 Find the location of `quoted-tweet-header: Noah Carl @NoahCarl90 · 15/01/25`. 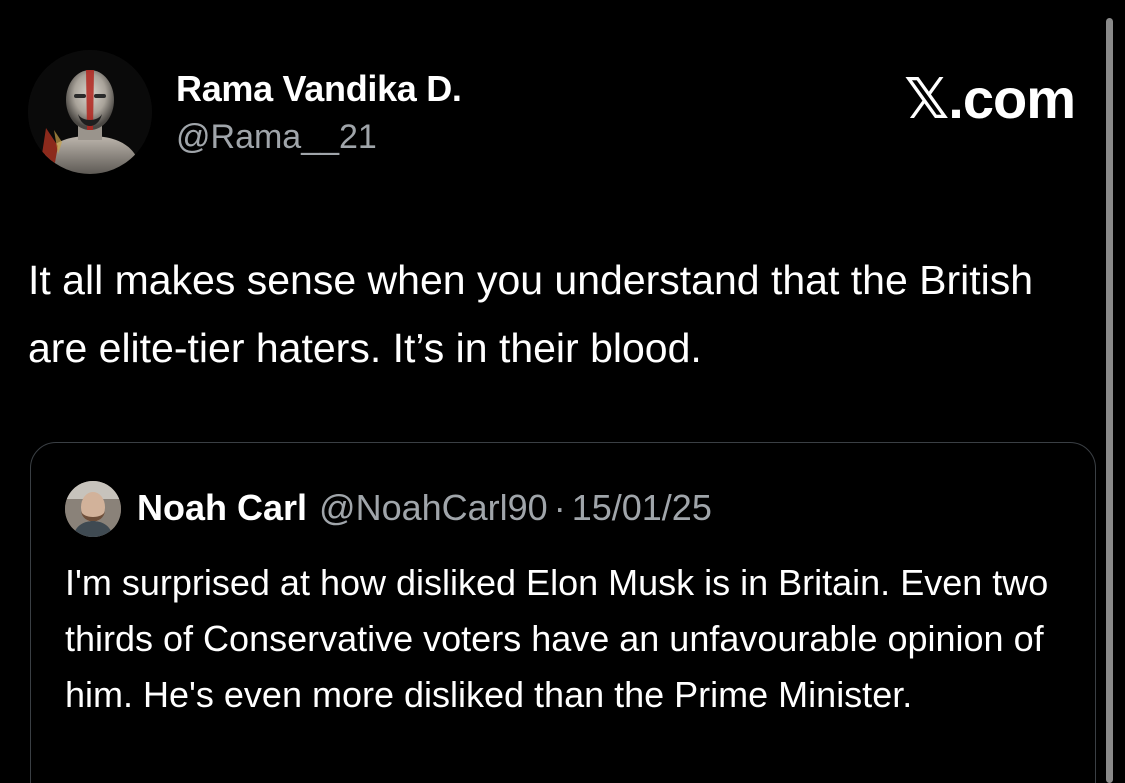

quoted-tweet-header: Noah Carl @NoahCarl90 · 15/01/25 is located at coordinates (424, 508).